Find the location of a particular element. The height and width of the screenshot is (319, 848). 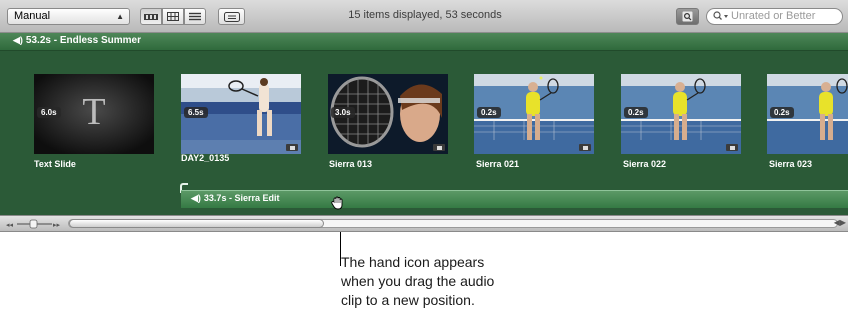

show-titles-button is located at coordinates (231, 16).